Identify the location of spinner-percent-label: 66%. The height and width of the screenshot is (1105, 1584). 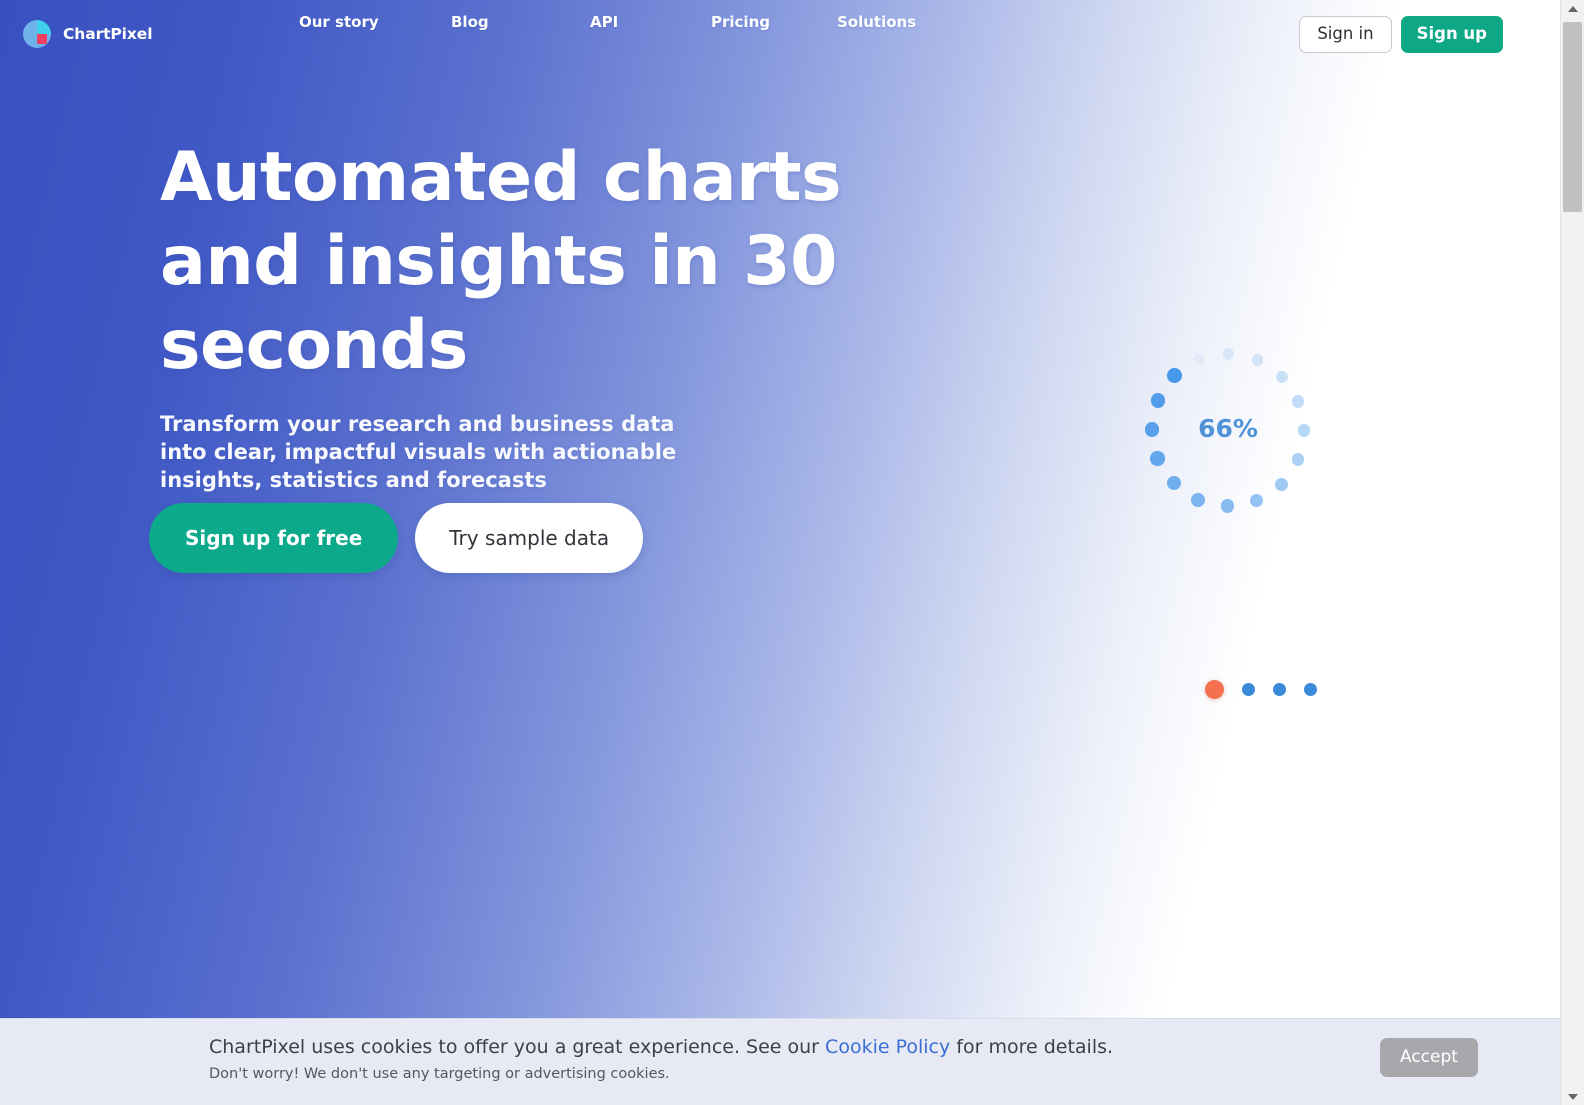
(1228, 428).